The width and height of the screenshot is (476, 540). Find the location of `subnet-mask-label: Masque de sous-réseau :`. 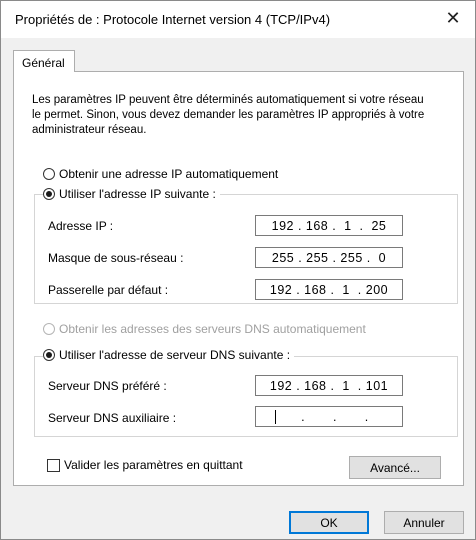

subnet-mask-label: Masque de sous-réseau : is located at coordinates (116, 258).